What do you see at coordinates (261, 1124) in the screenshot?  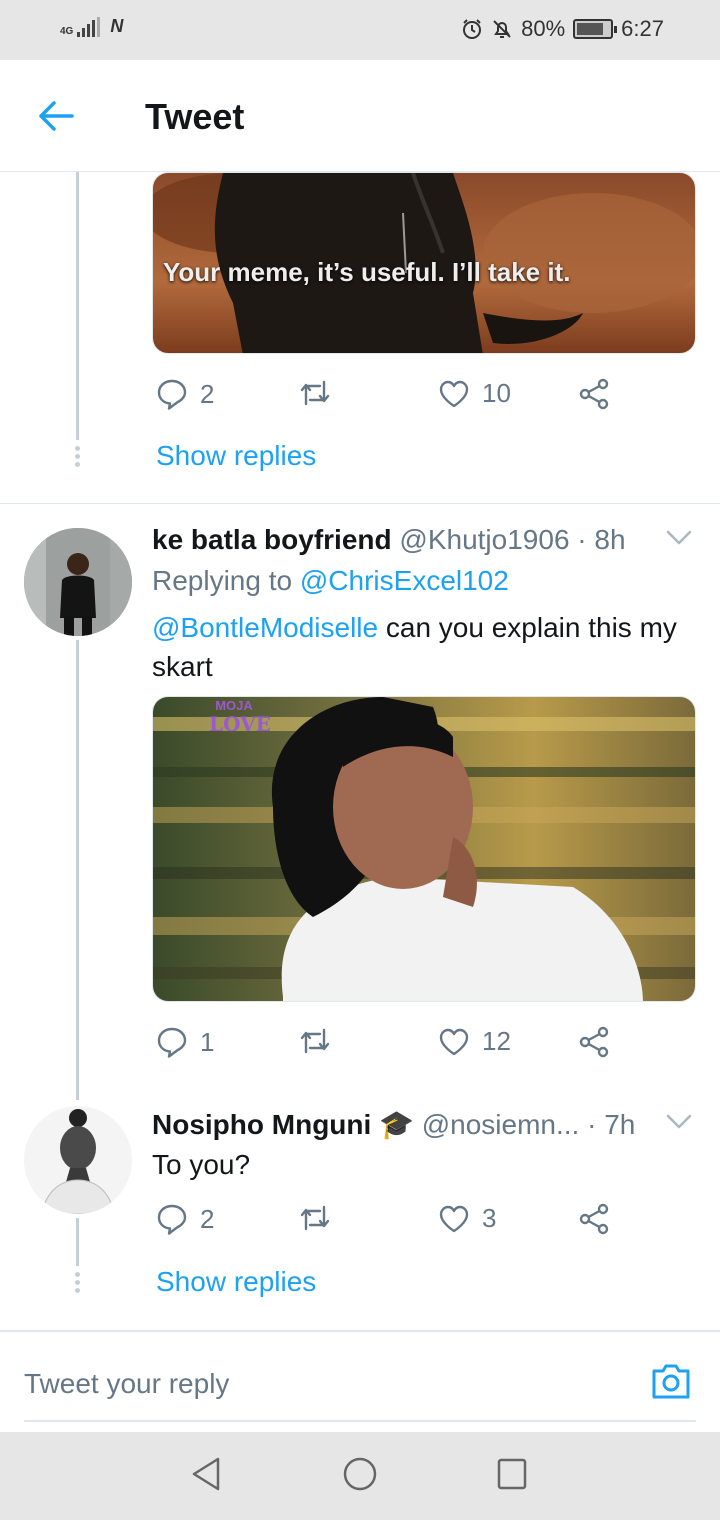 I see `display-name: Nosipho Mnguni` at bounding box center [261, 1124].